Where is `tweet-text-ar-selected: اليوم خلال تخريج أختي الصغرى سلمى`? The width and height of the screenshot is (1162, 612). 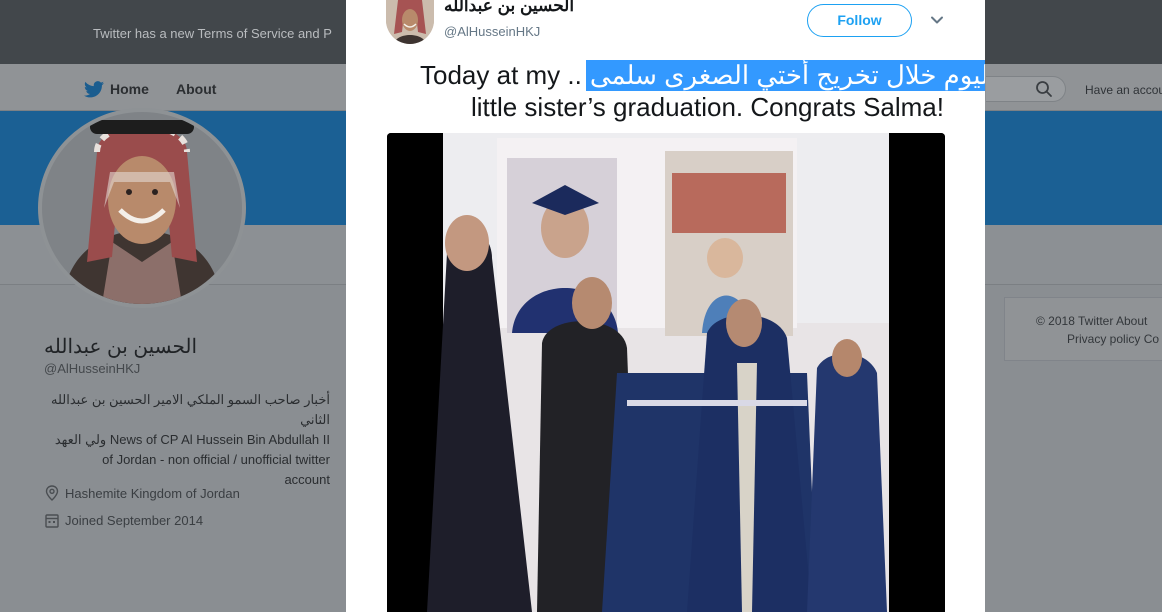
tweet-text-ar-selected: اليوم خلال تخريج أختي الصغرى سلمى is located at coordinates (785, 75).